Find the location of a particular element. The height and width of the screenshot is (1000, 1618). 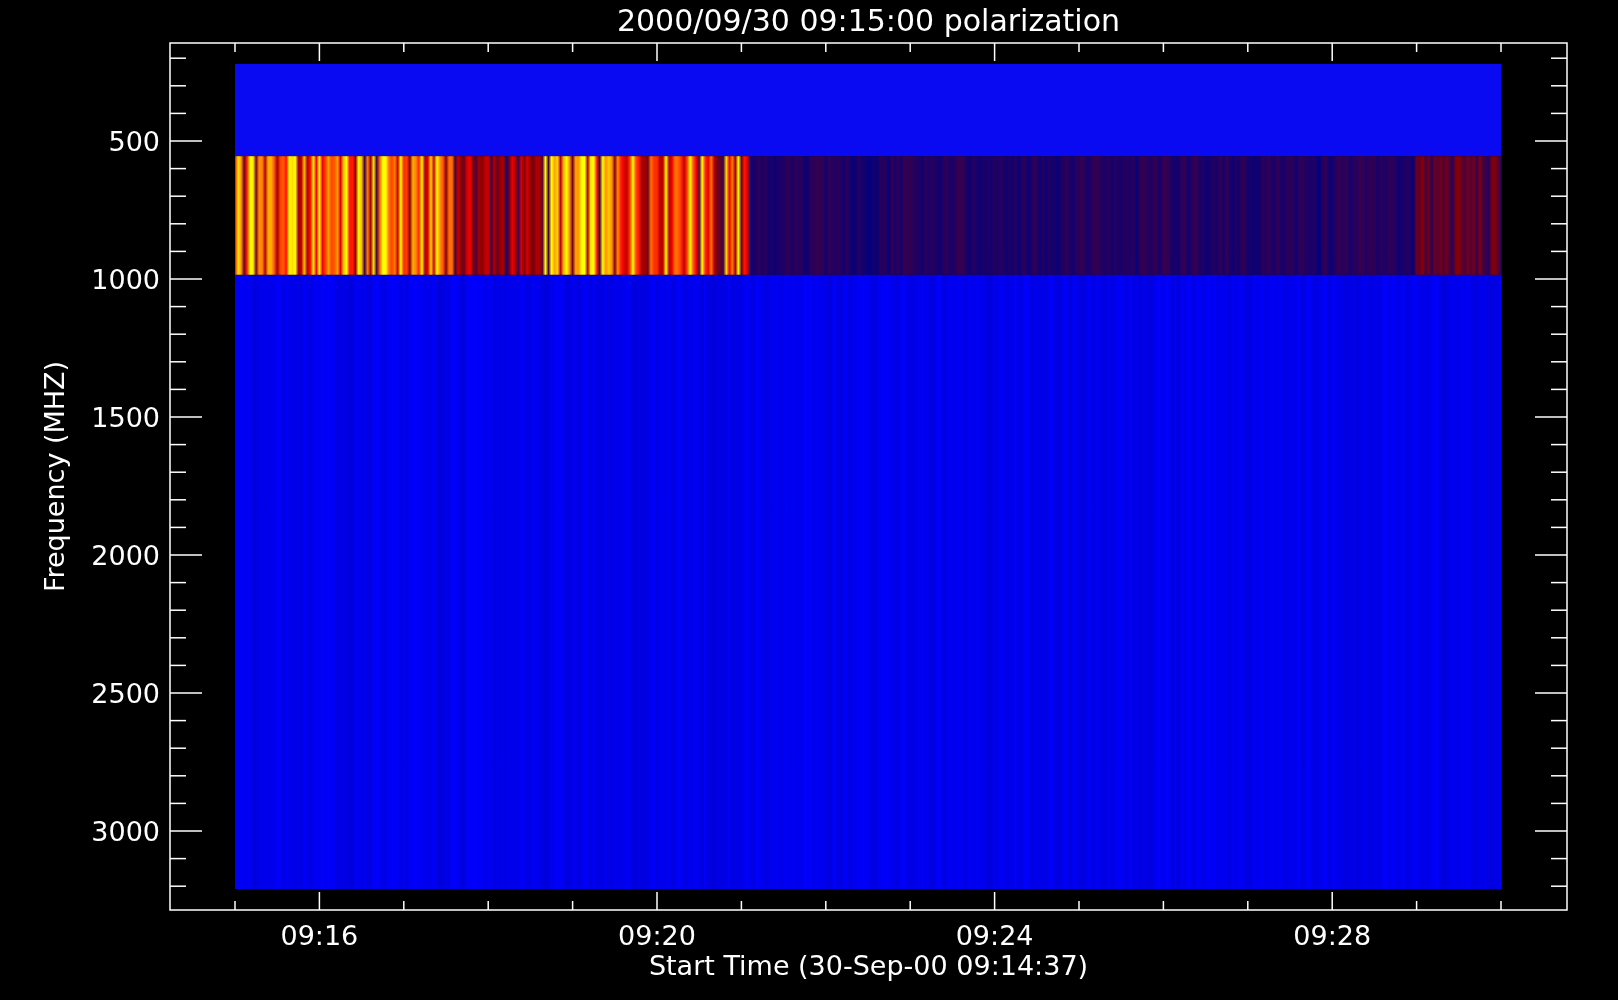

y-tick-label: 2500 is located at coordinates (125, 693).